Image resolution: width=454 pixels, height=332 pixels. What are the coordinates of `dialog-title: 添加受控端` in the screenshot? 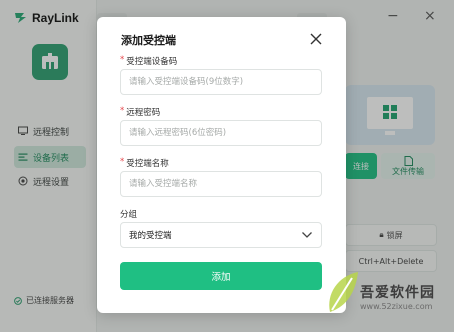 It's located at (148, 40).